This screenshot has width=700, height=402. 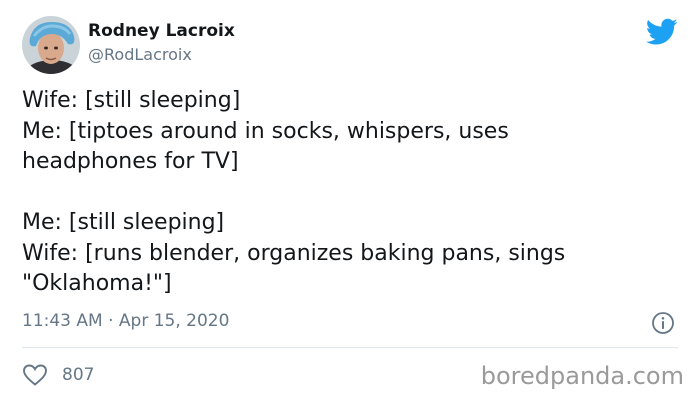 What do you see at coordinates (125, 321) in the screenshot?
I see `tweet-timestamp: 11:43 AM · Apr 15, 2020` at bounding box center [125, 321].